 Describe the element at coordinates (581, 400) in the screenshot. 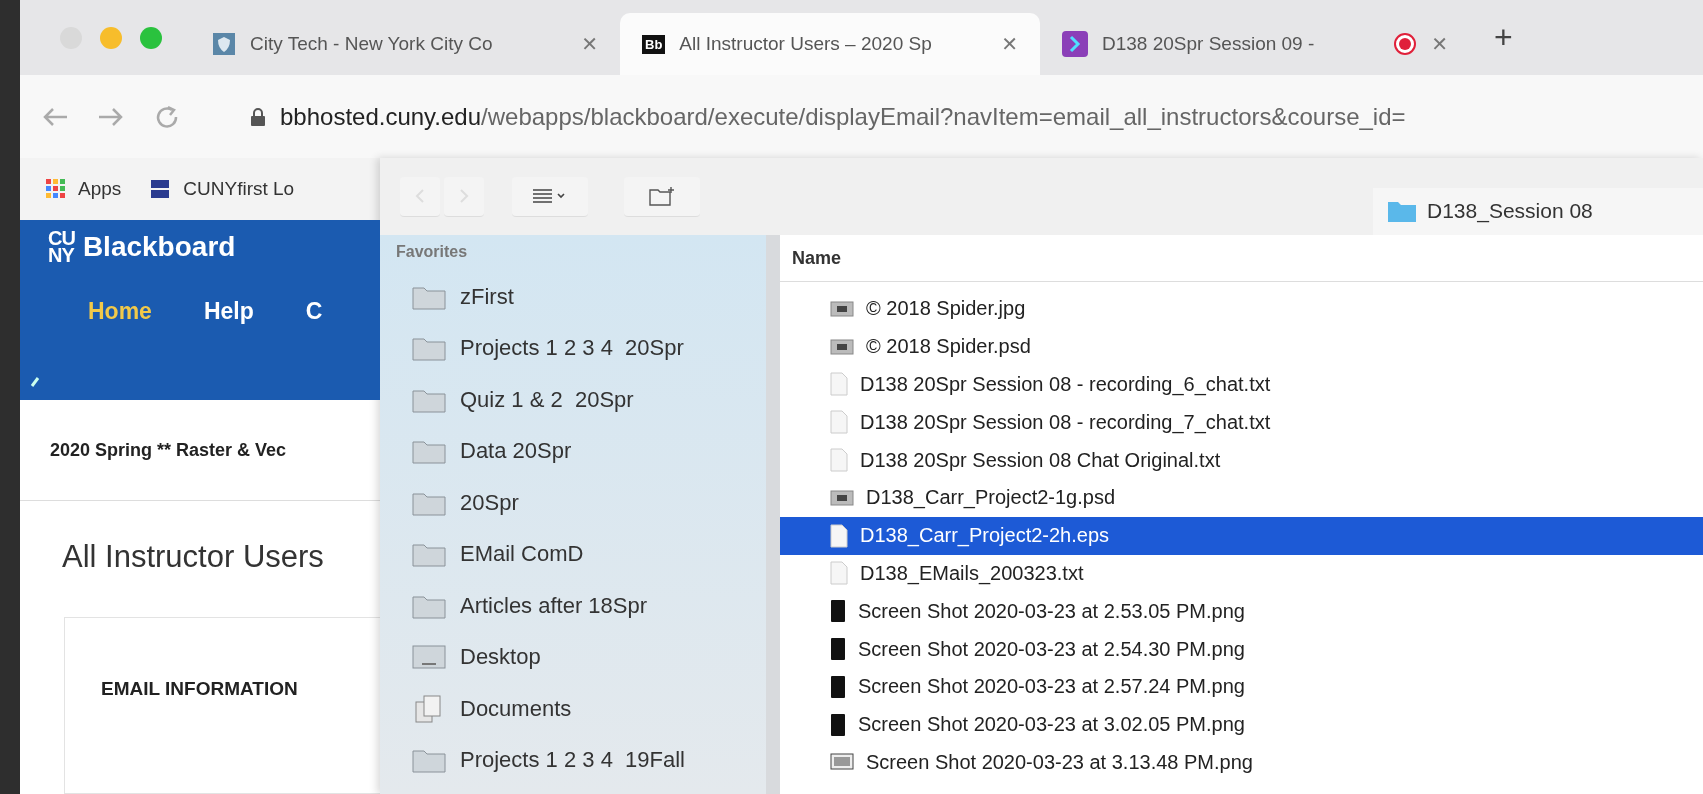

I see `sidebar-item: Quiz 1 & 2 20Spr` at that location.